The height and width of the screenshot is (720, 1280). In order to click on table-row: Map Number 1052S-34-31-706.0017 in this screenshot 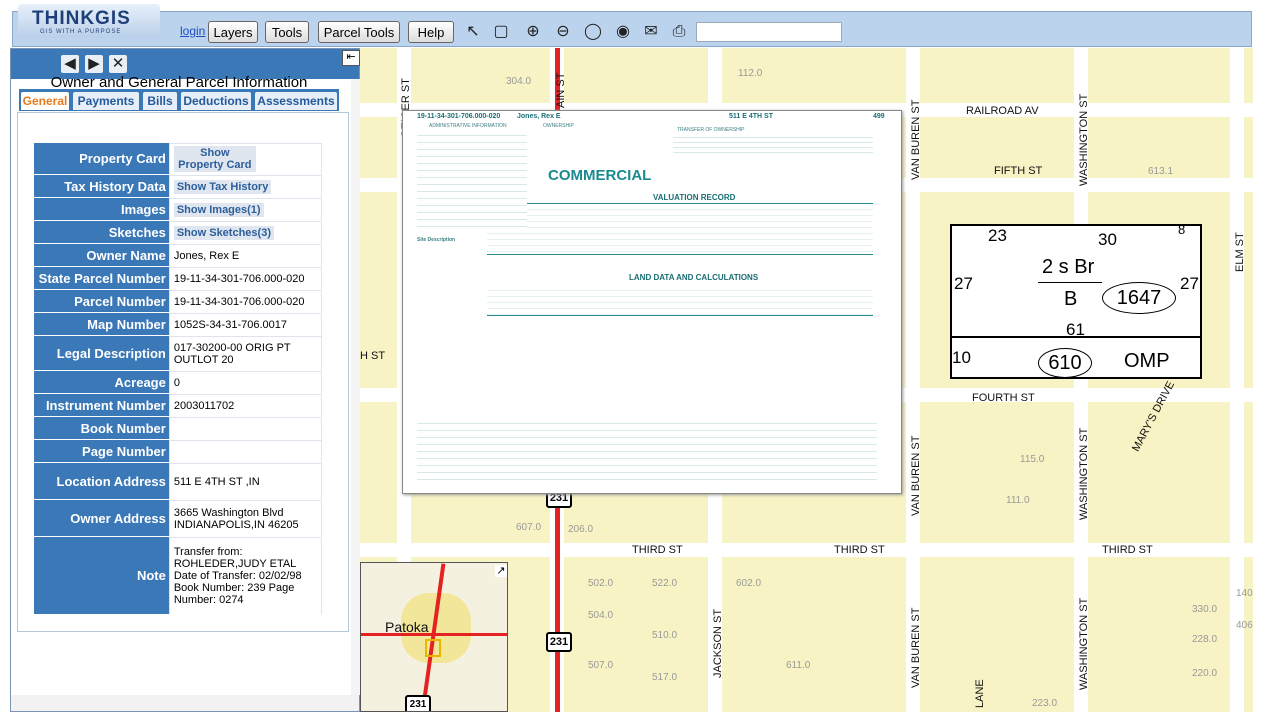, I will do `click(178, 324)`.